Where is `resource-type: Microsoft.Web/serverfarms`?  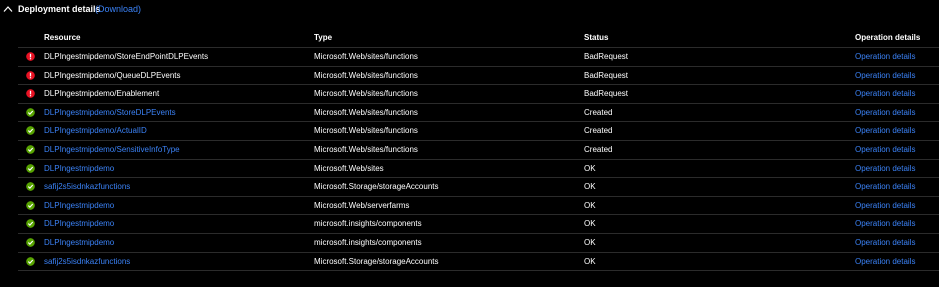
resource-type: Microsoft.Web/serverfarms is located at coordinates (362, 205).